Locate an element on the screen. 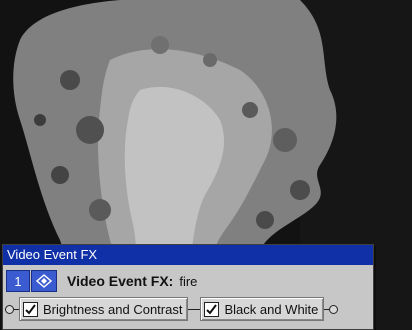  plugin-brightness-contrast-label: Brightness and Contrast is located at coordinates (113, 309).